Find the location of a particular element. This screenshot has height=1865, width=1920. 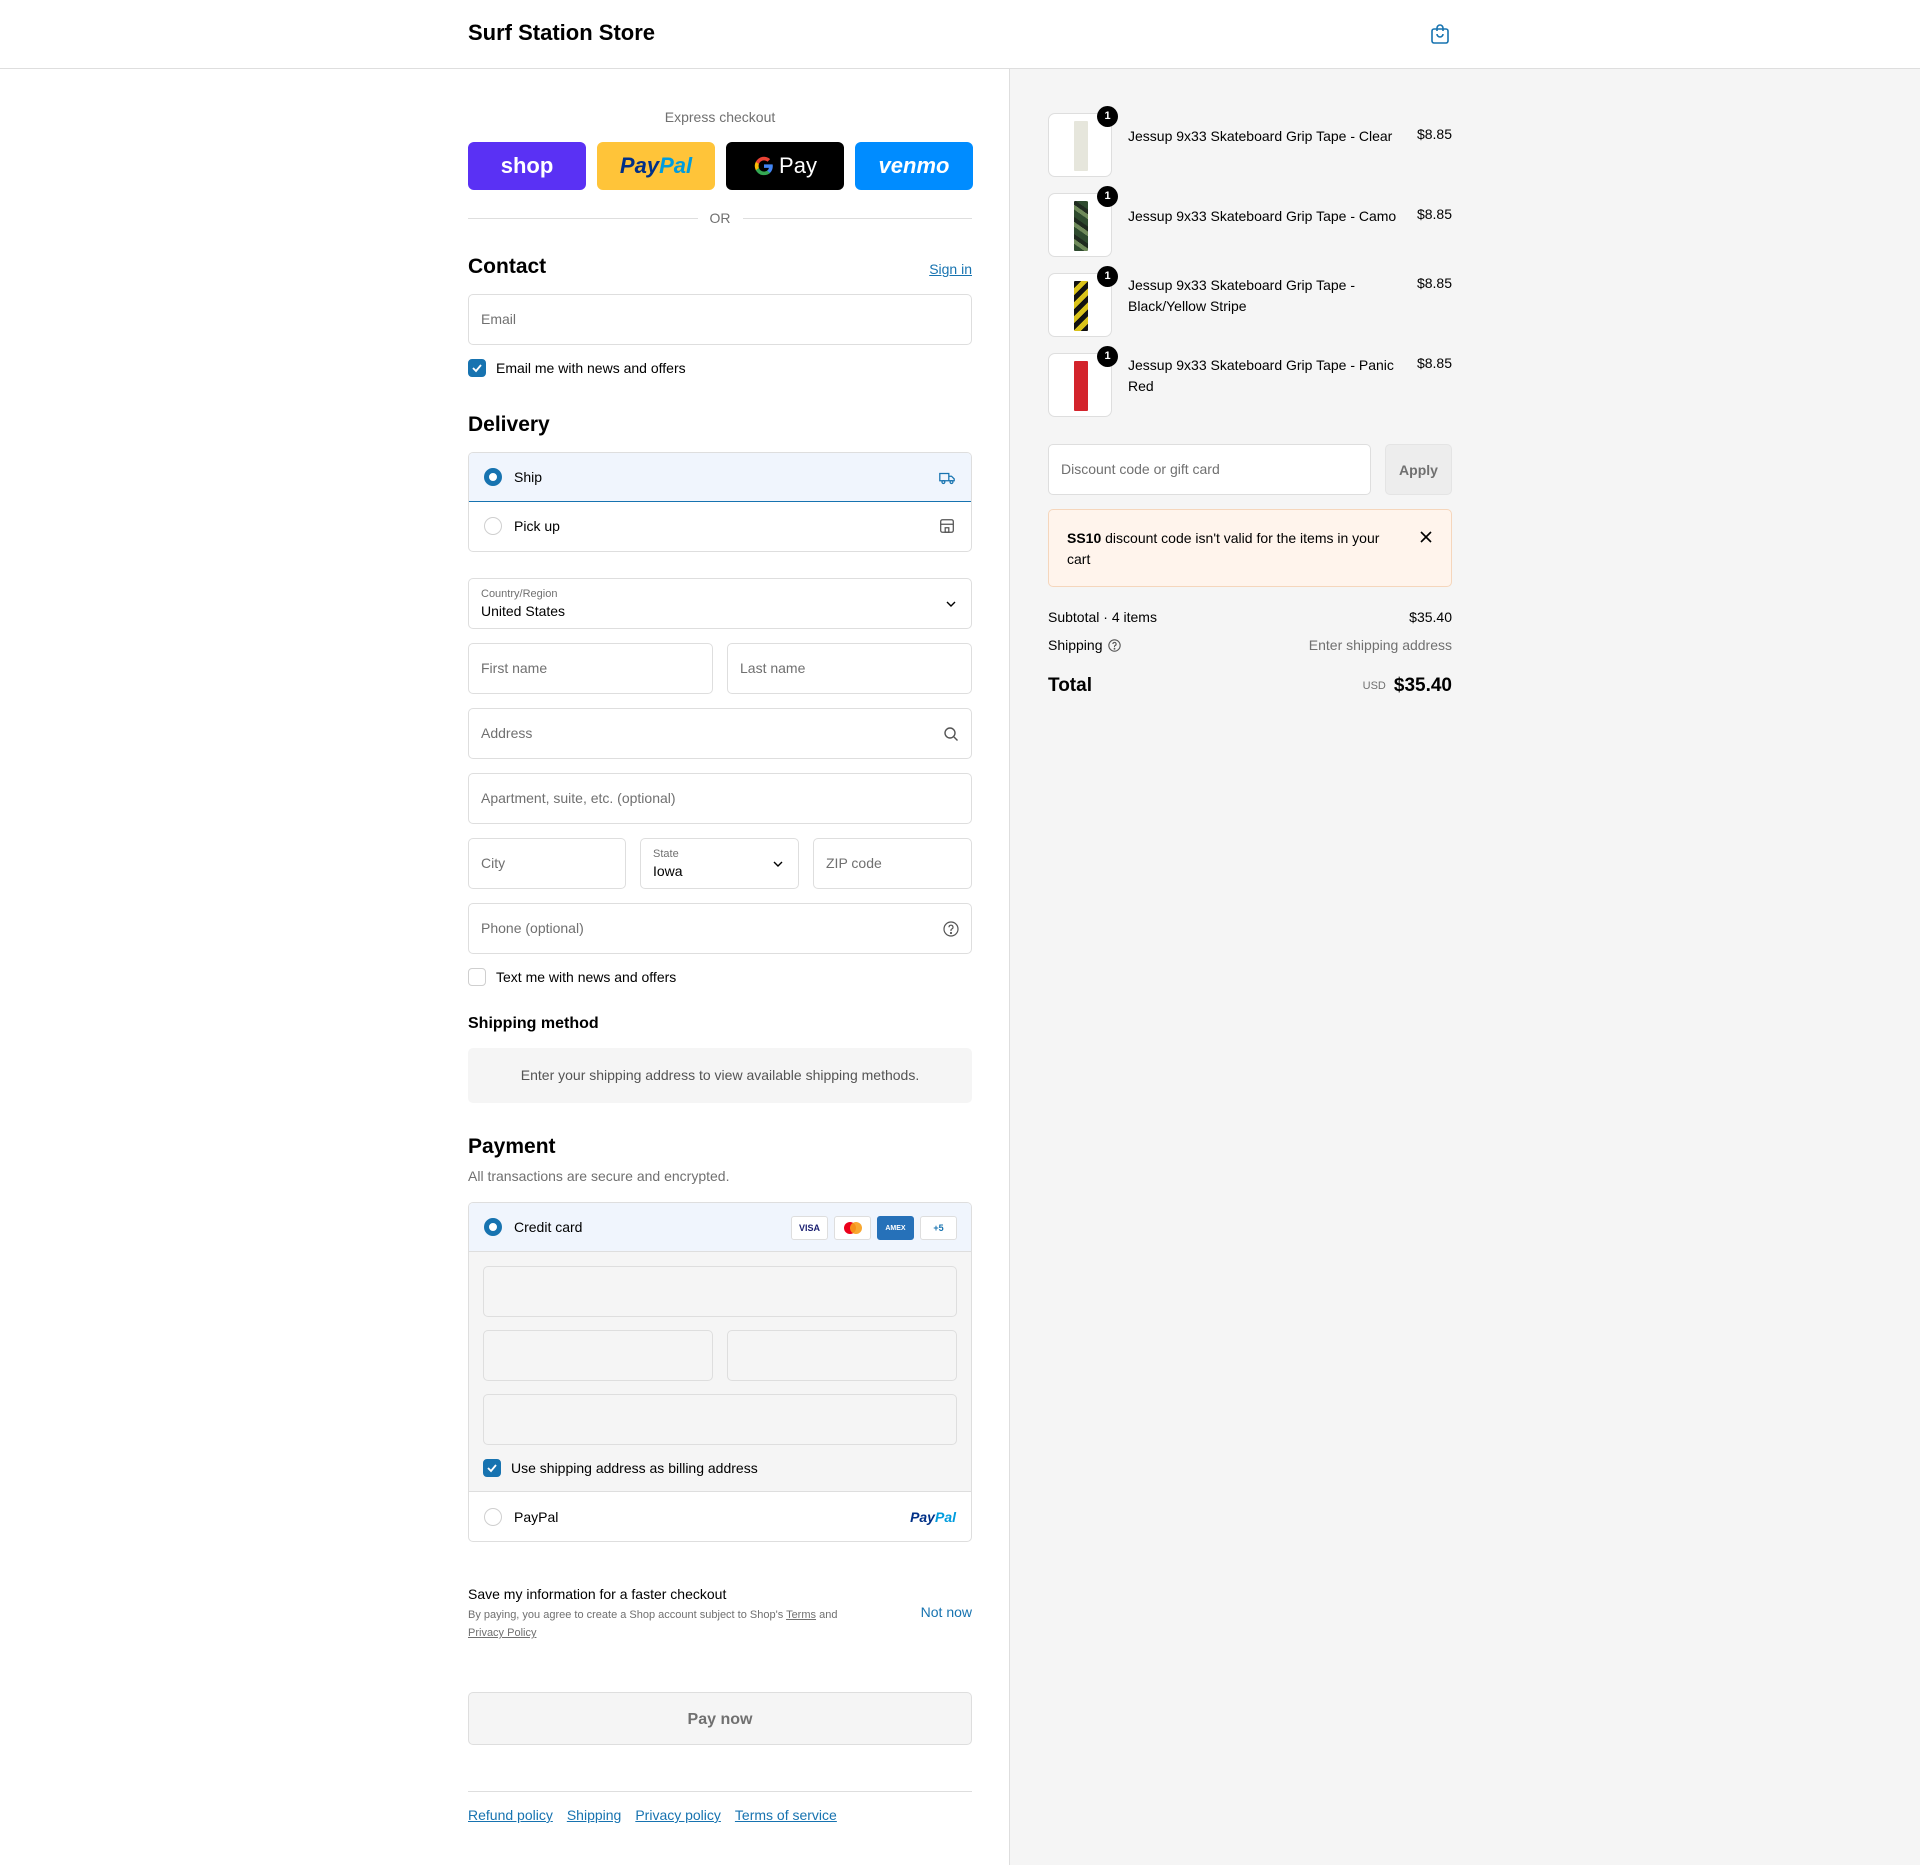

credit-card-label: Credit card is located at coordinates (548, 1227).